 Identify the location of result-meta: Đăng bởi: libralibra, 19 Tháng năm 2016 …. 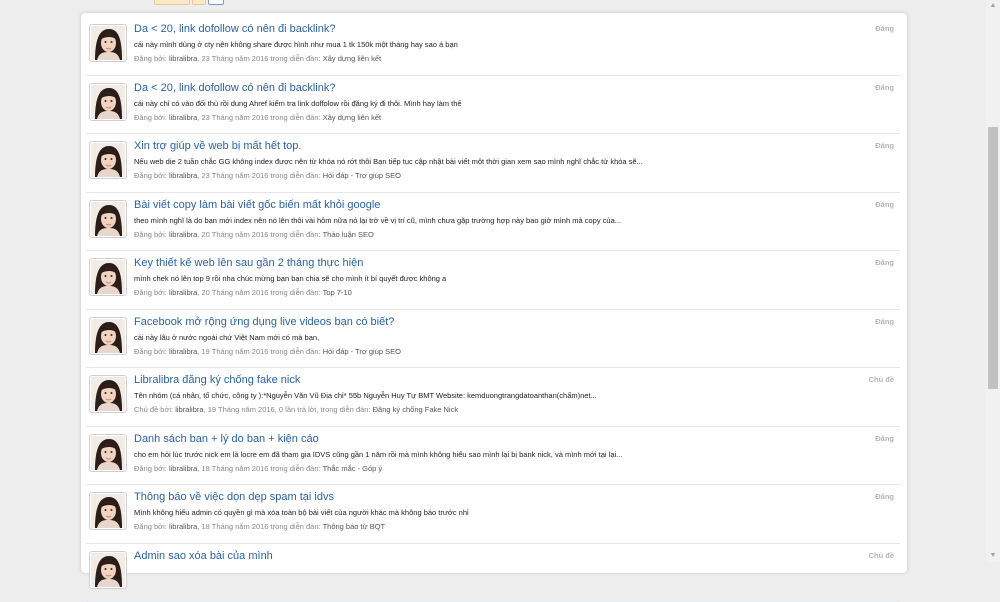
(267, 351).